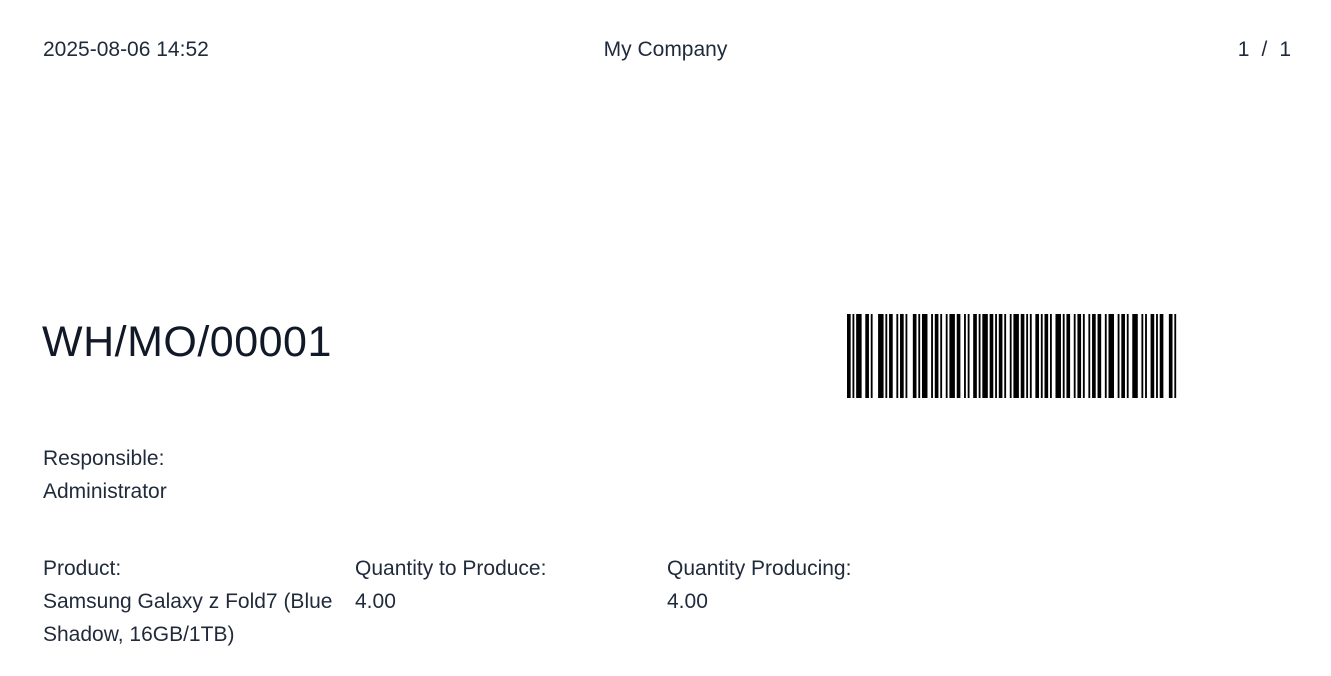 This screenshot has height=676, width=1331. What do you see at coordinates (105, 491) in the screenshot?
I see `responsible-value: Administrator` at bounding box center [105, 491].